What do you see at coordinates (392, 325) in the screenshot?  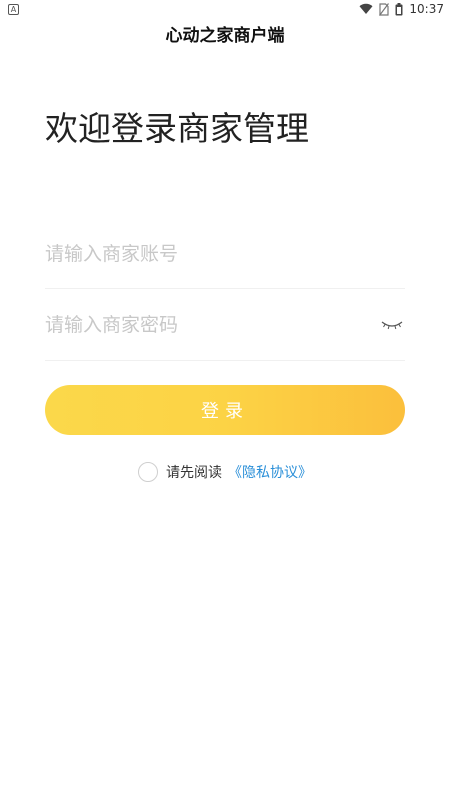 I see `eye-closed-icon` at bounding box center [392, 325].